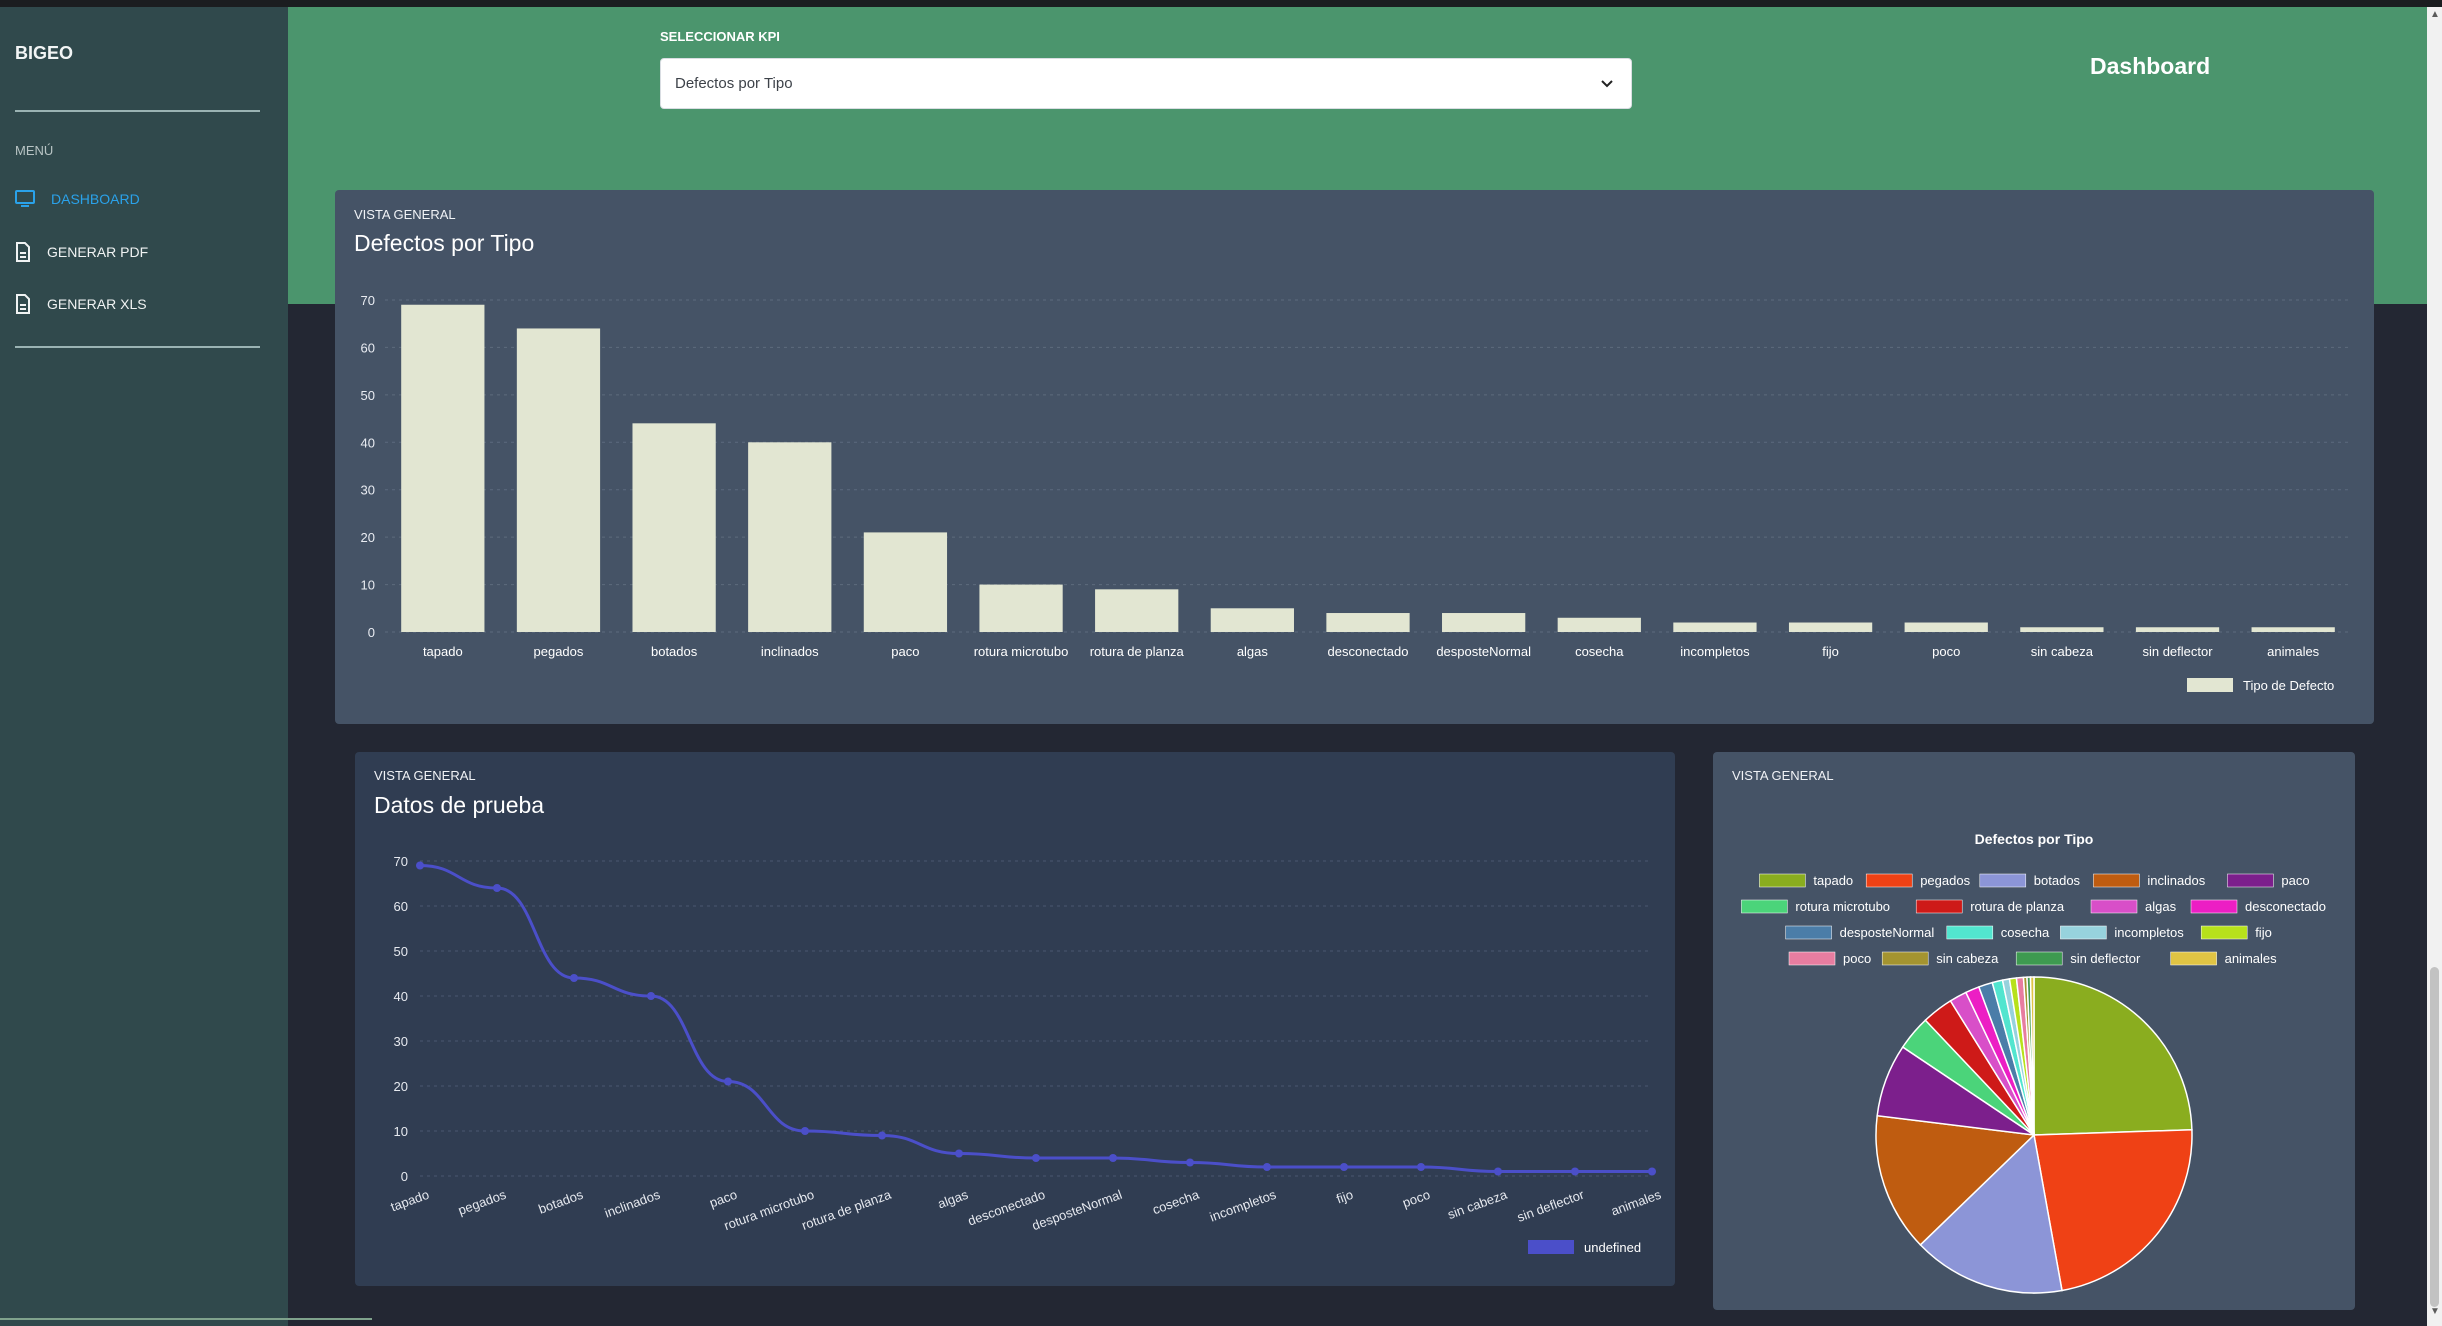  What do you see at coordinates (2177, 651) in the screenshot?
I see `x-tick-label: sin deflector` at bounding box center [2177, 651].